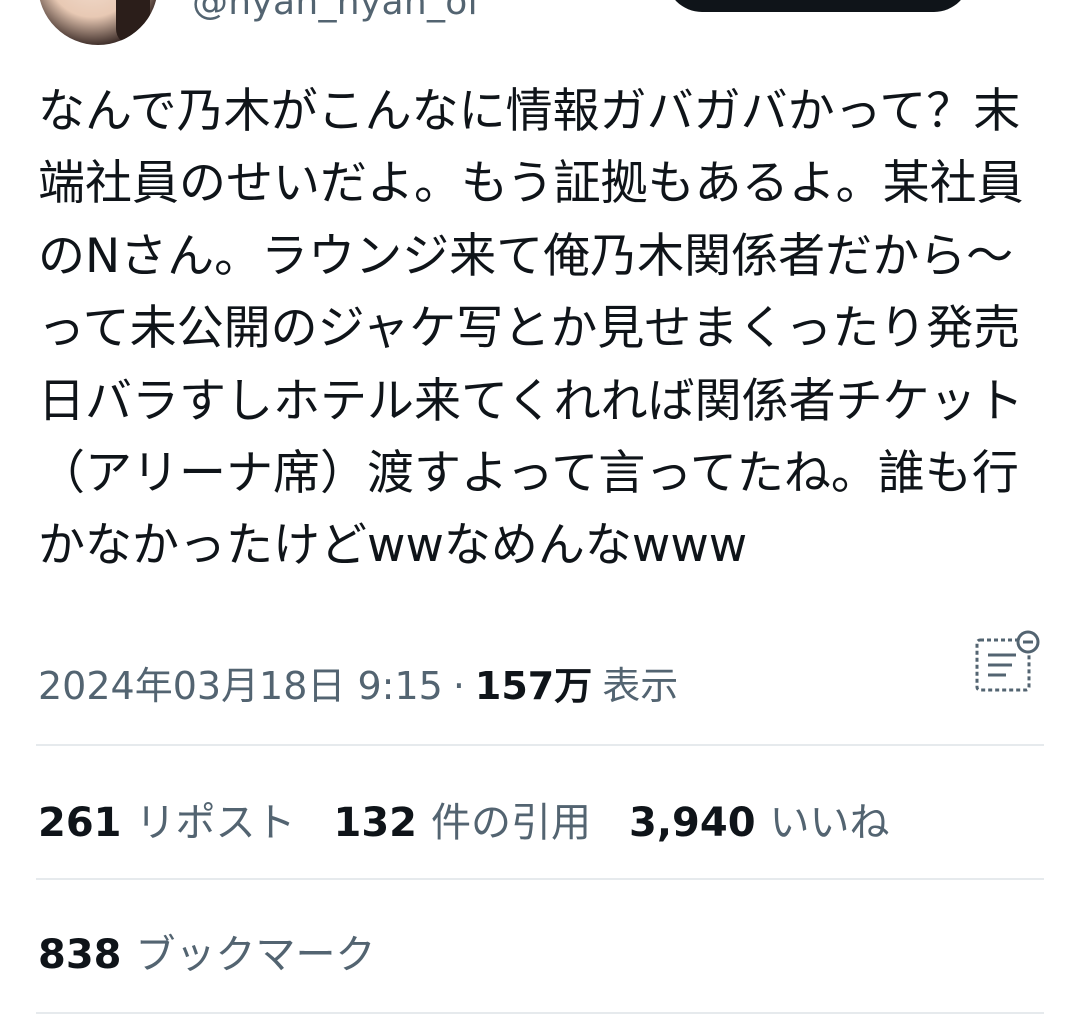  I want to click on avatar, so click(98, 22).